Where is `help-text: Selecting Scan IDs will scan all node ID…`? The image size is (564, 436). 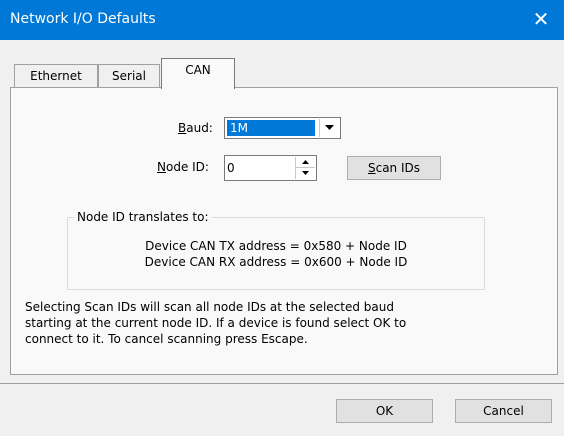
help-text: Selecting Scan IDs will scan all node ID… is located at coordinates (285, 323).